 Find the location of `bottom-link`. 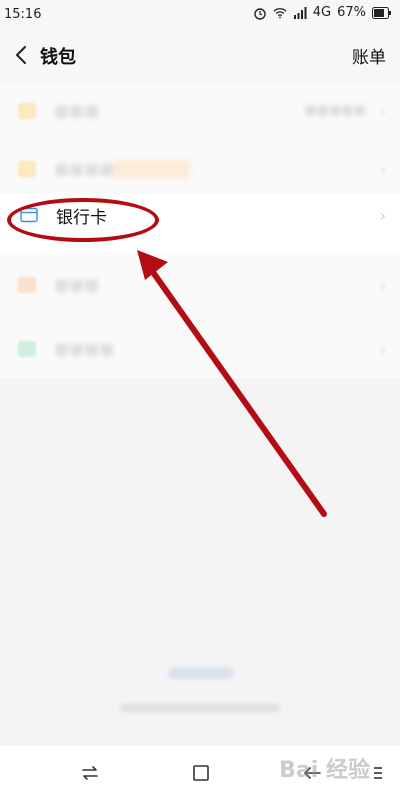

bottom-link is located at coordinates (201, 673).